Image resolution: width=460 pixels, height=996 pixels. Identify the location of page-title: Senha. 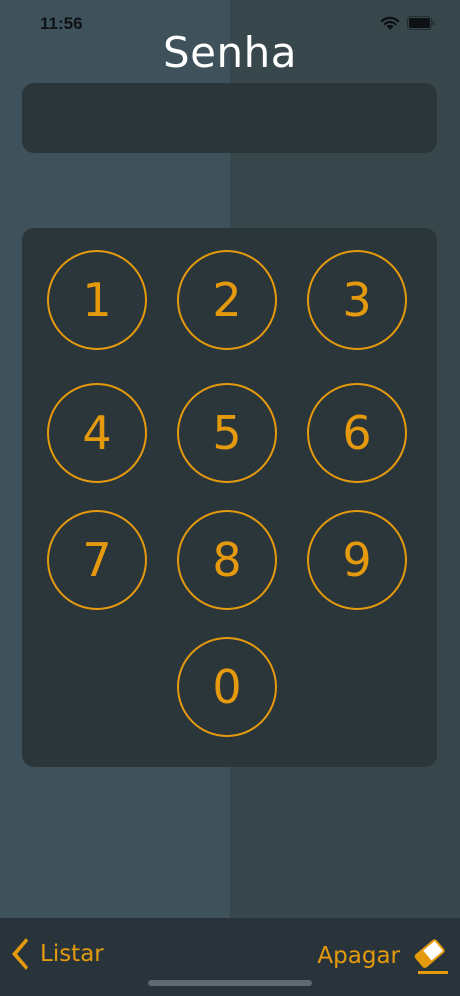
(230, 52).